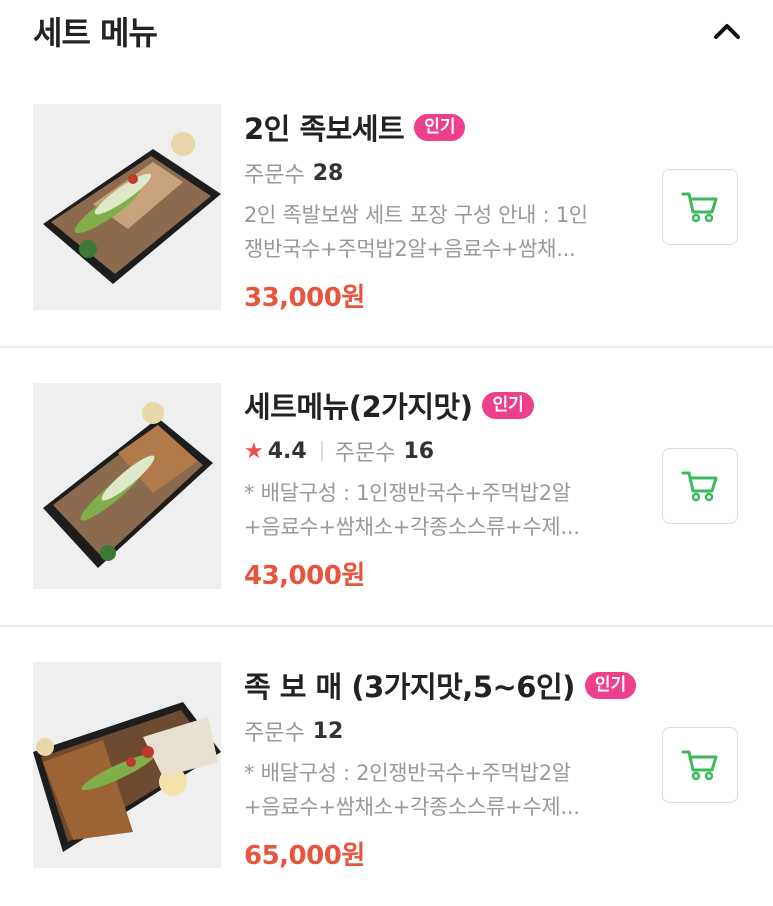  What do you see at coordinates (416, 215) in the screenshot?
I see `description-line: 2인 족발보쌈 세트 포장 구성 안내 : 1인` at bounding box center [416, 215].